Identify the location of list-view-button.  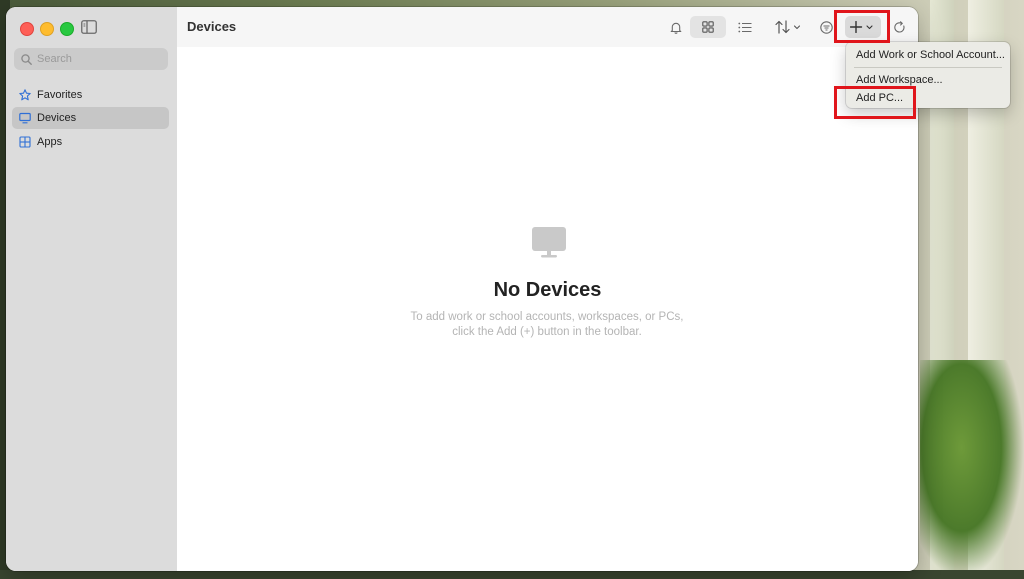
(745, 27).